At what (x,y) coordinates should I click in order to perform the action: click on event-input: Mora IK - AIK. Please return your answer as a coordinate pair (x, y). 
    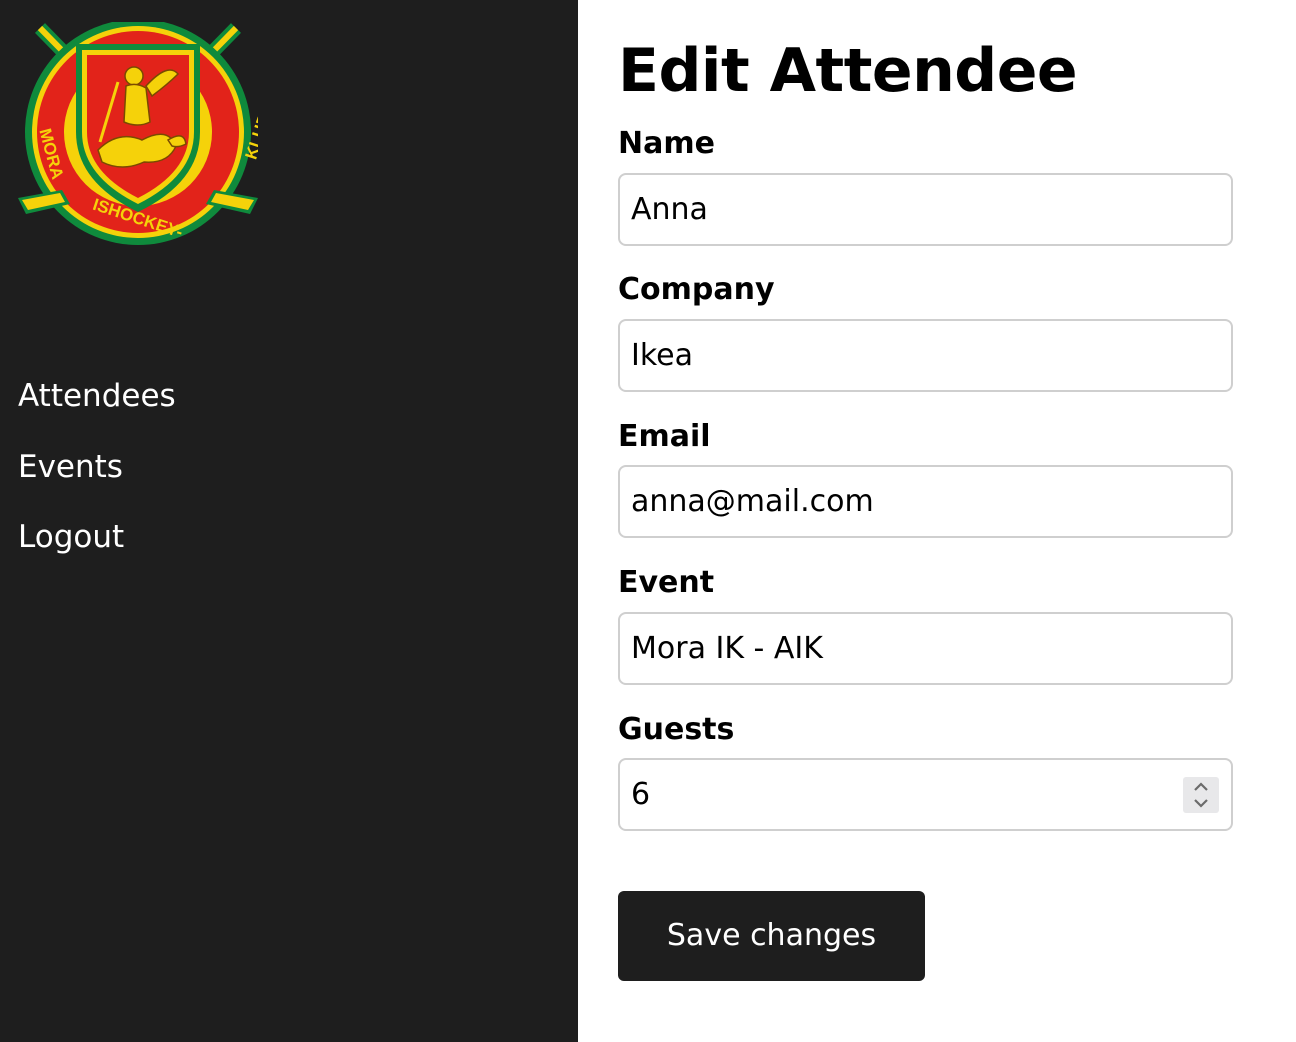
    Looking at the image, I should click on (925, 648).